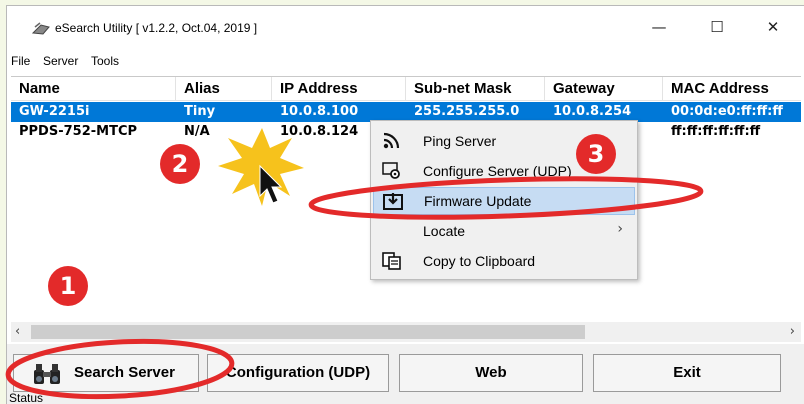  I want to click on binoculars-icon, so click(47, 374).